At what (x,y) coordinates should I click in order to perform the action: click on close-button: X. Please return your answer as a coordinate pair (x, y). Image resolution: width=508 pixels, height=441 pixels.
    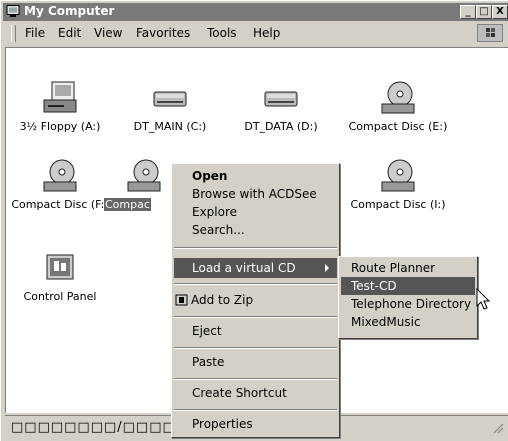
    Looking at the image, I should click on (500, 12).